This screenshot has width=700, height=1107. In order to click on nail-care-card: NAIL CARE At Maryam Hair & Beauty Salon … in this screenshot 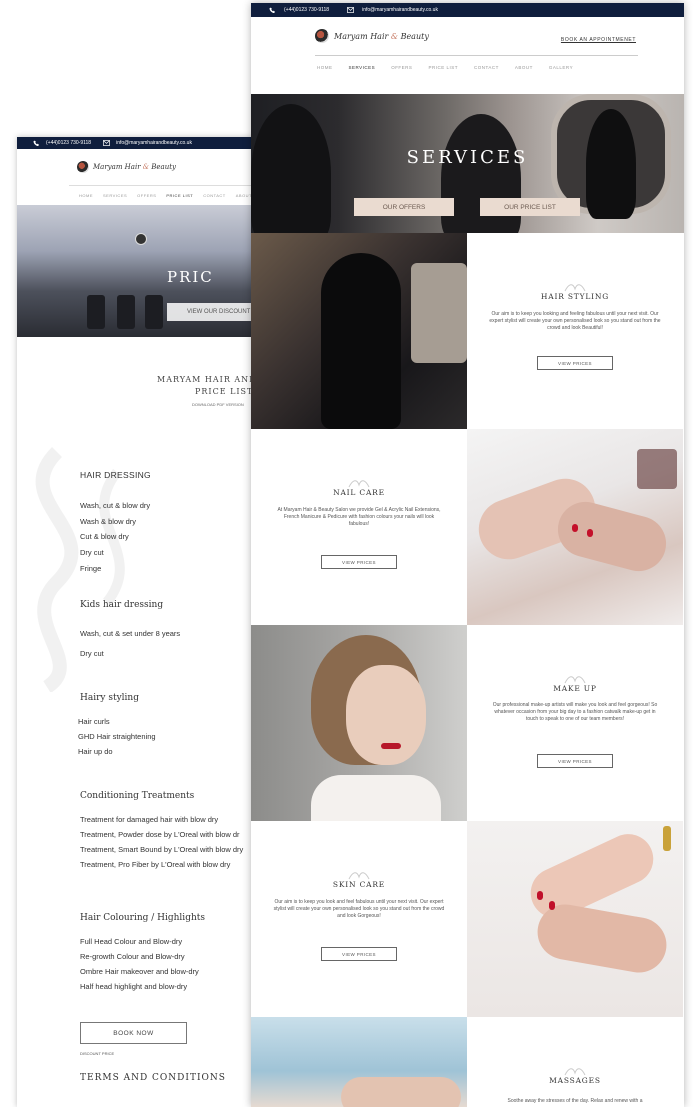, I will do `click(359, 527)`.